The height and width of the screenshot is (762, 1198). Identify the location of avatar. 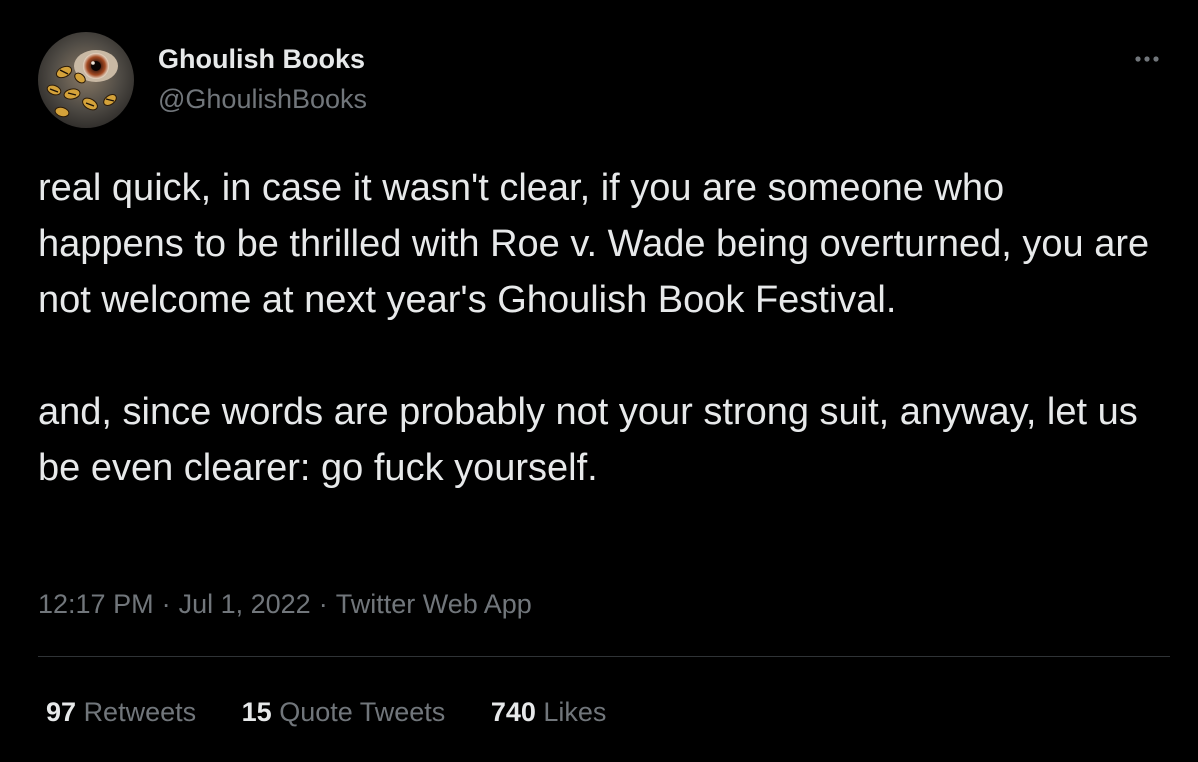
(86, 80).